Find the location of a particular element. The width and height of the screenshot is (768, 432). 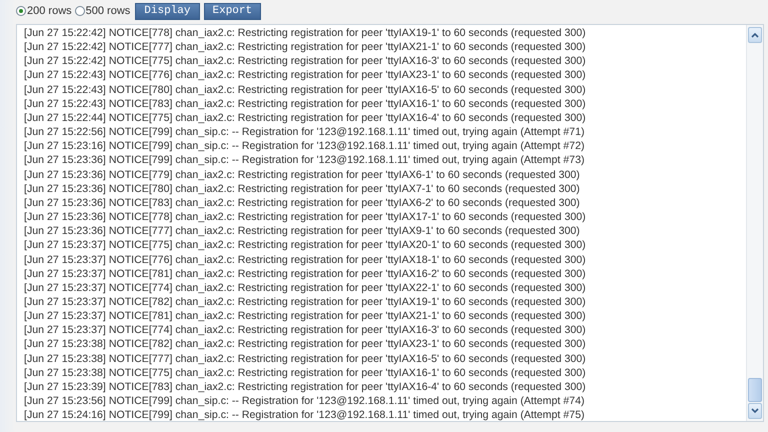

export-button: Export is located at coordinates (233, 11).